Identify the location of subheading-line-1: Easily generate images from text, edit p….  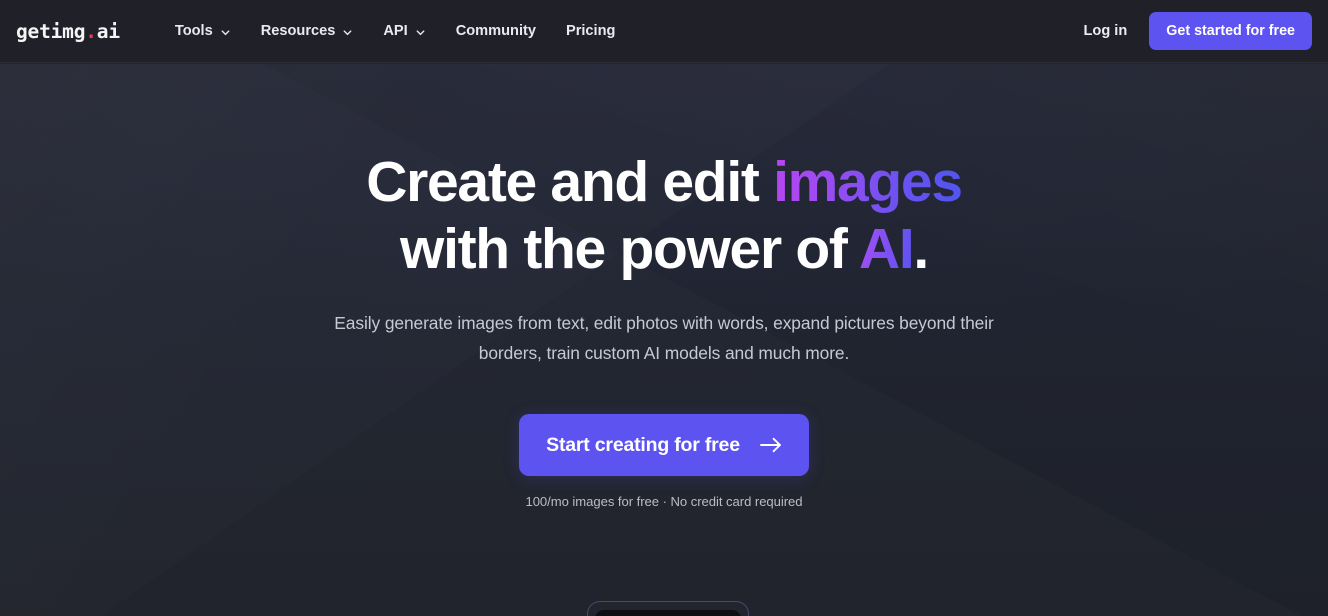
(614, 323).